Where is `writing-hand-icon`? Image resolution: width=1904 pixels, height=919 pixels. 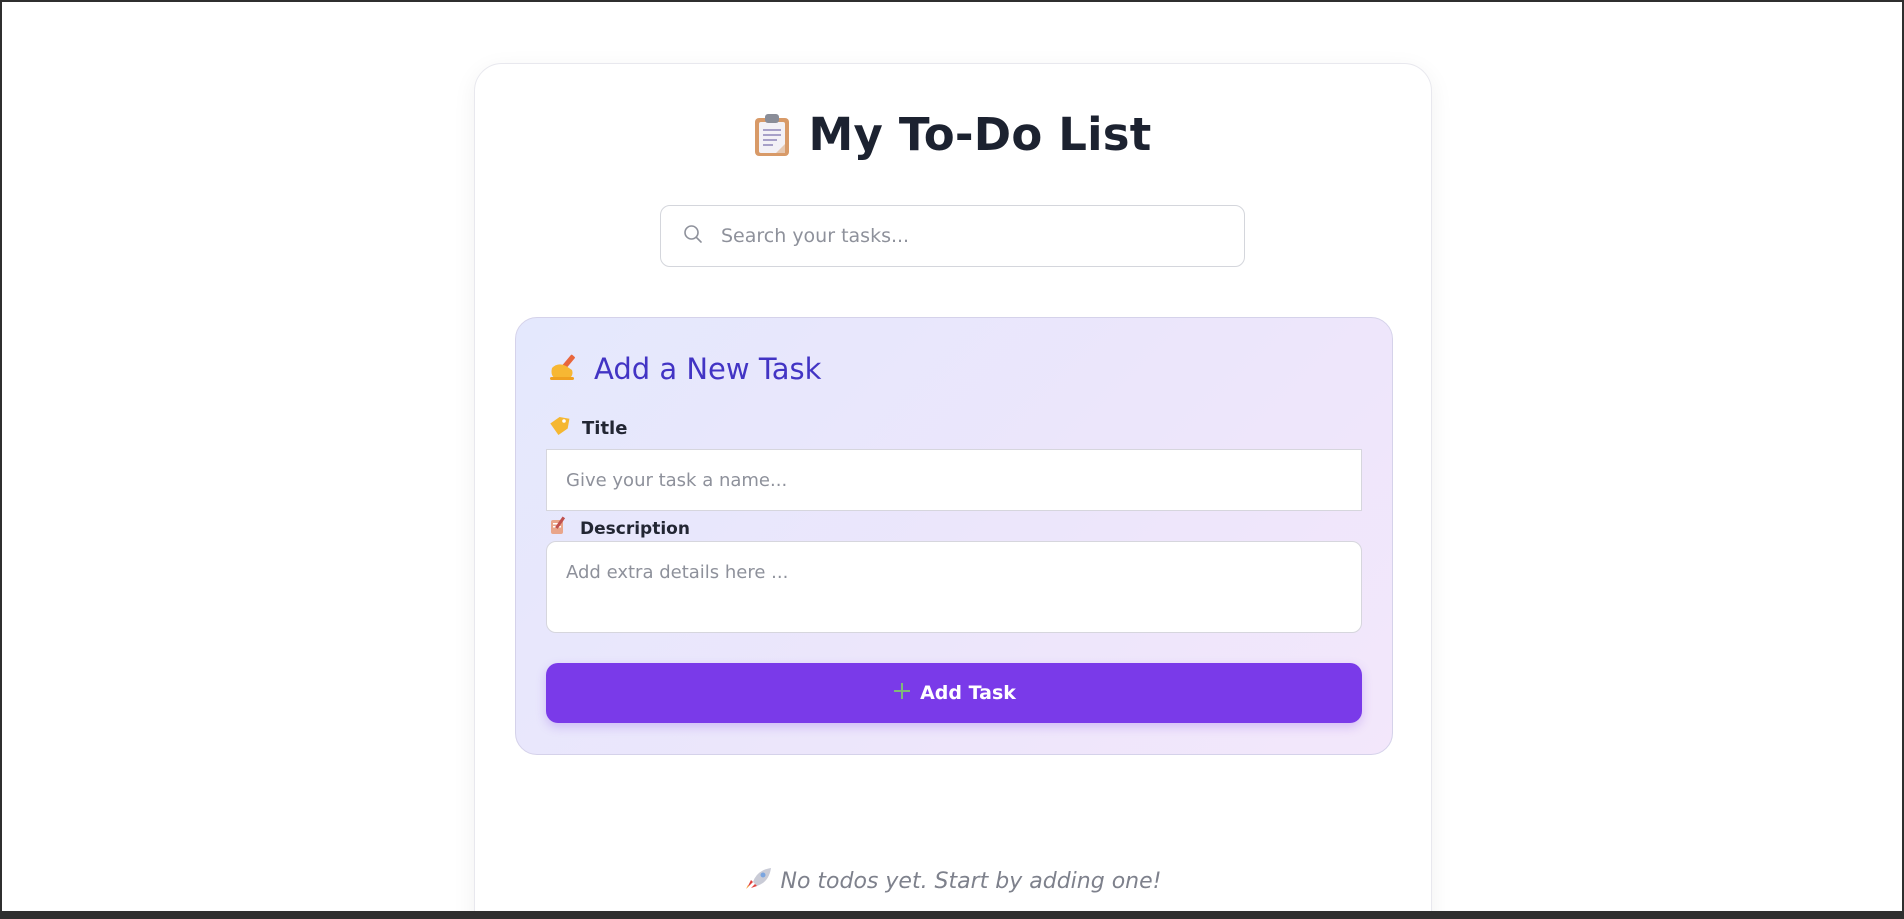
writing-hand-icon is located at coordinates (565, 369).